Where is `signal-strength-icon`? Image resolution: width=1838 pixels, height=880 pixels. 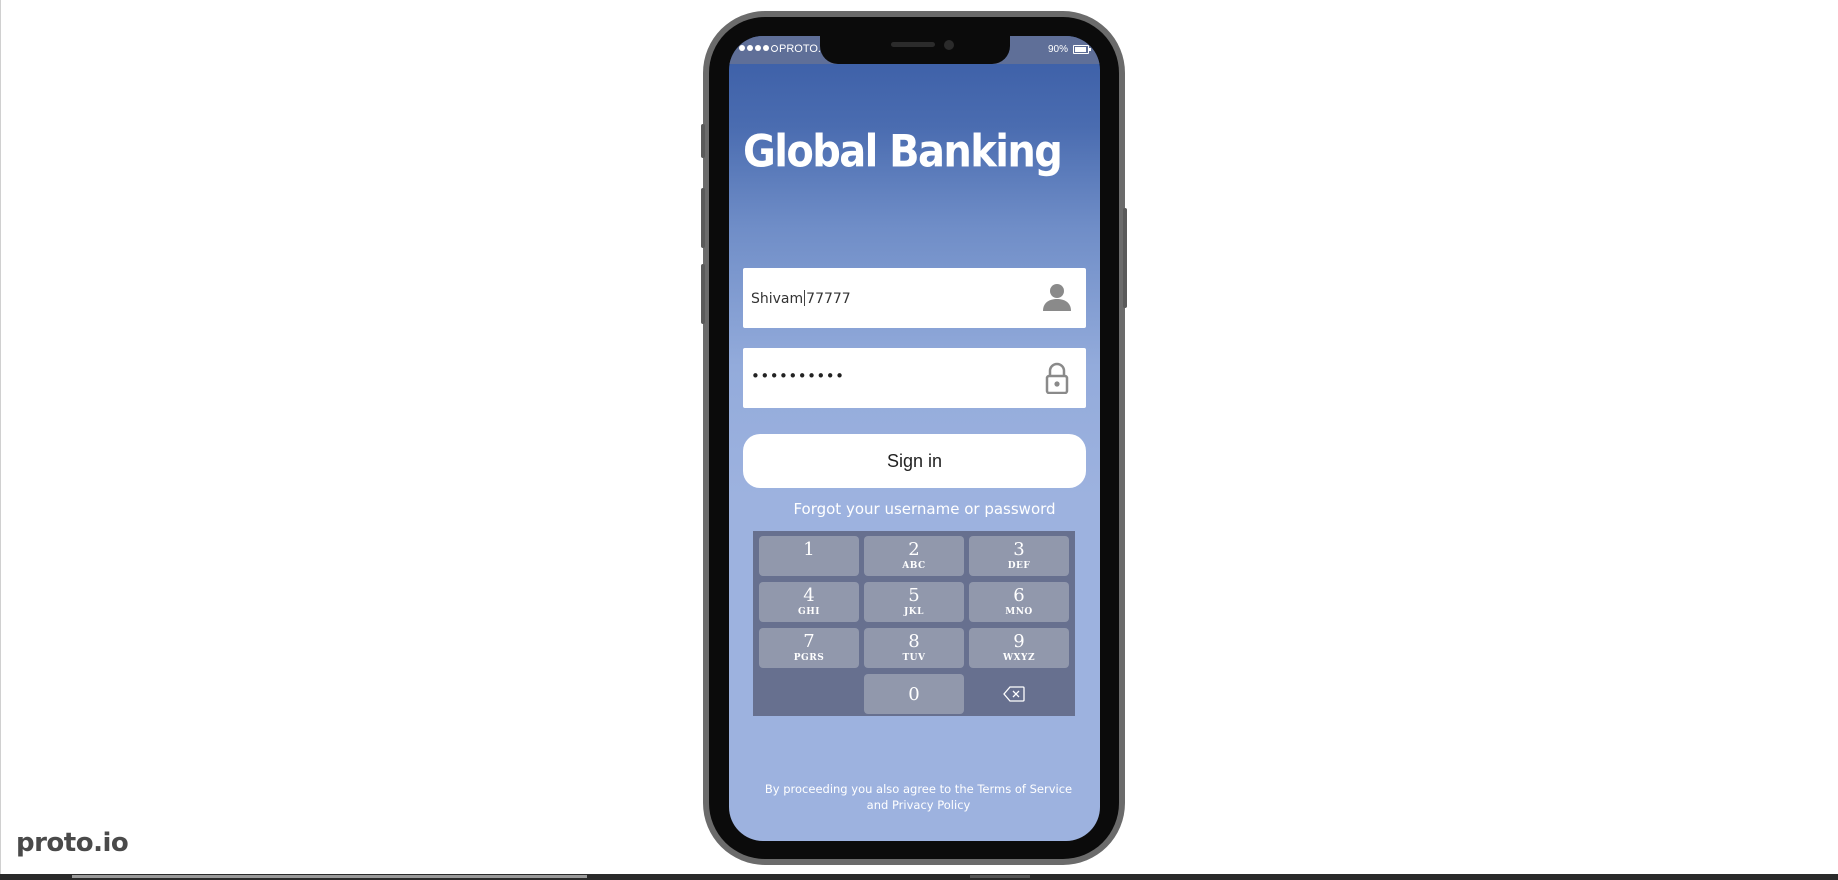 signal-strength-icon is located at coordinates (758, 48).